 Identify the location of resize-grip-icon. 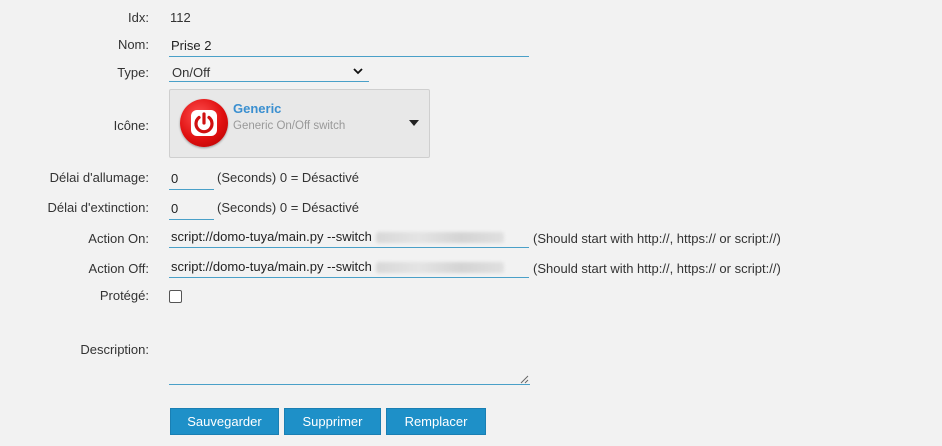
(524, 379).